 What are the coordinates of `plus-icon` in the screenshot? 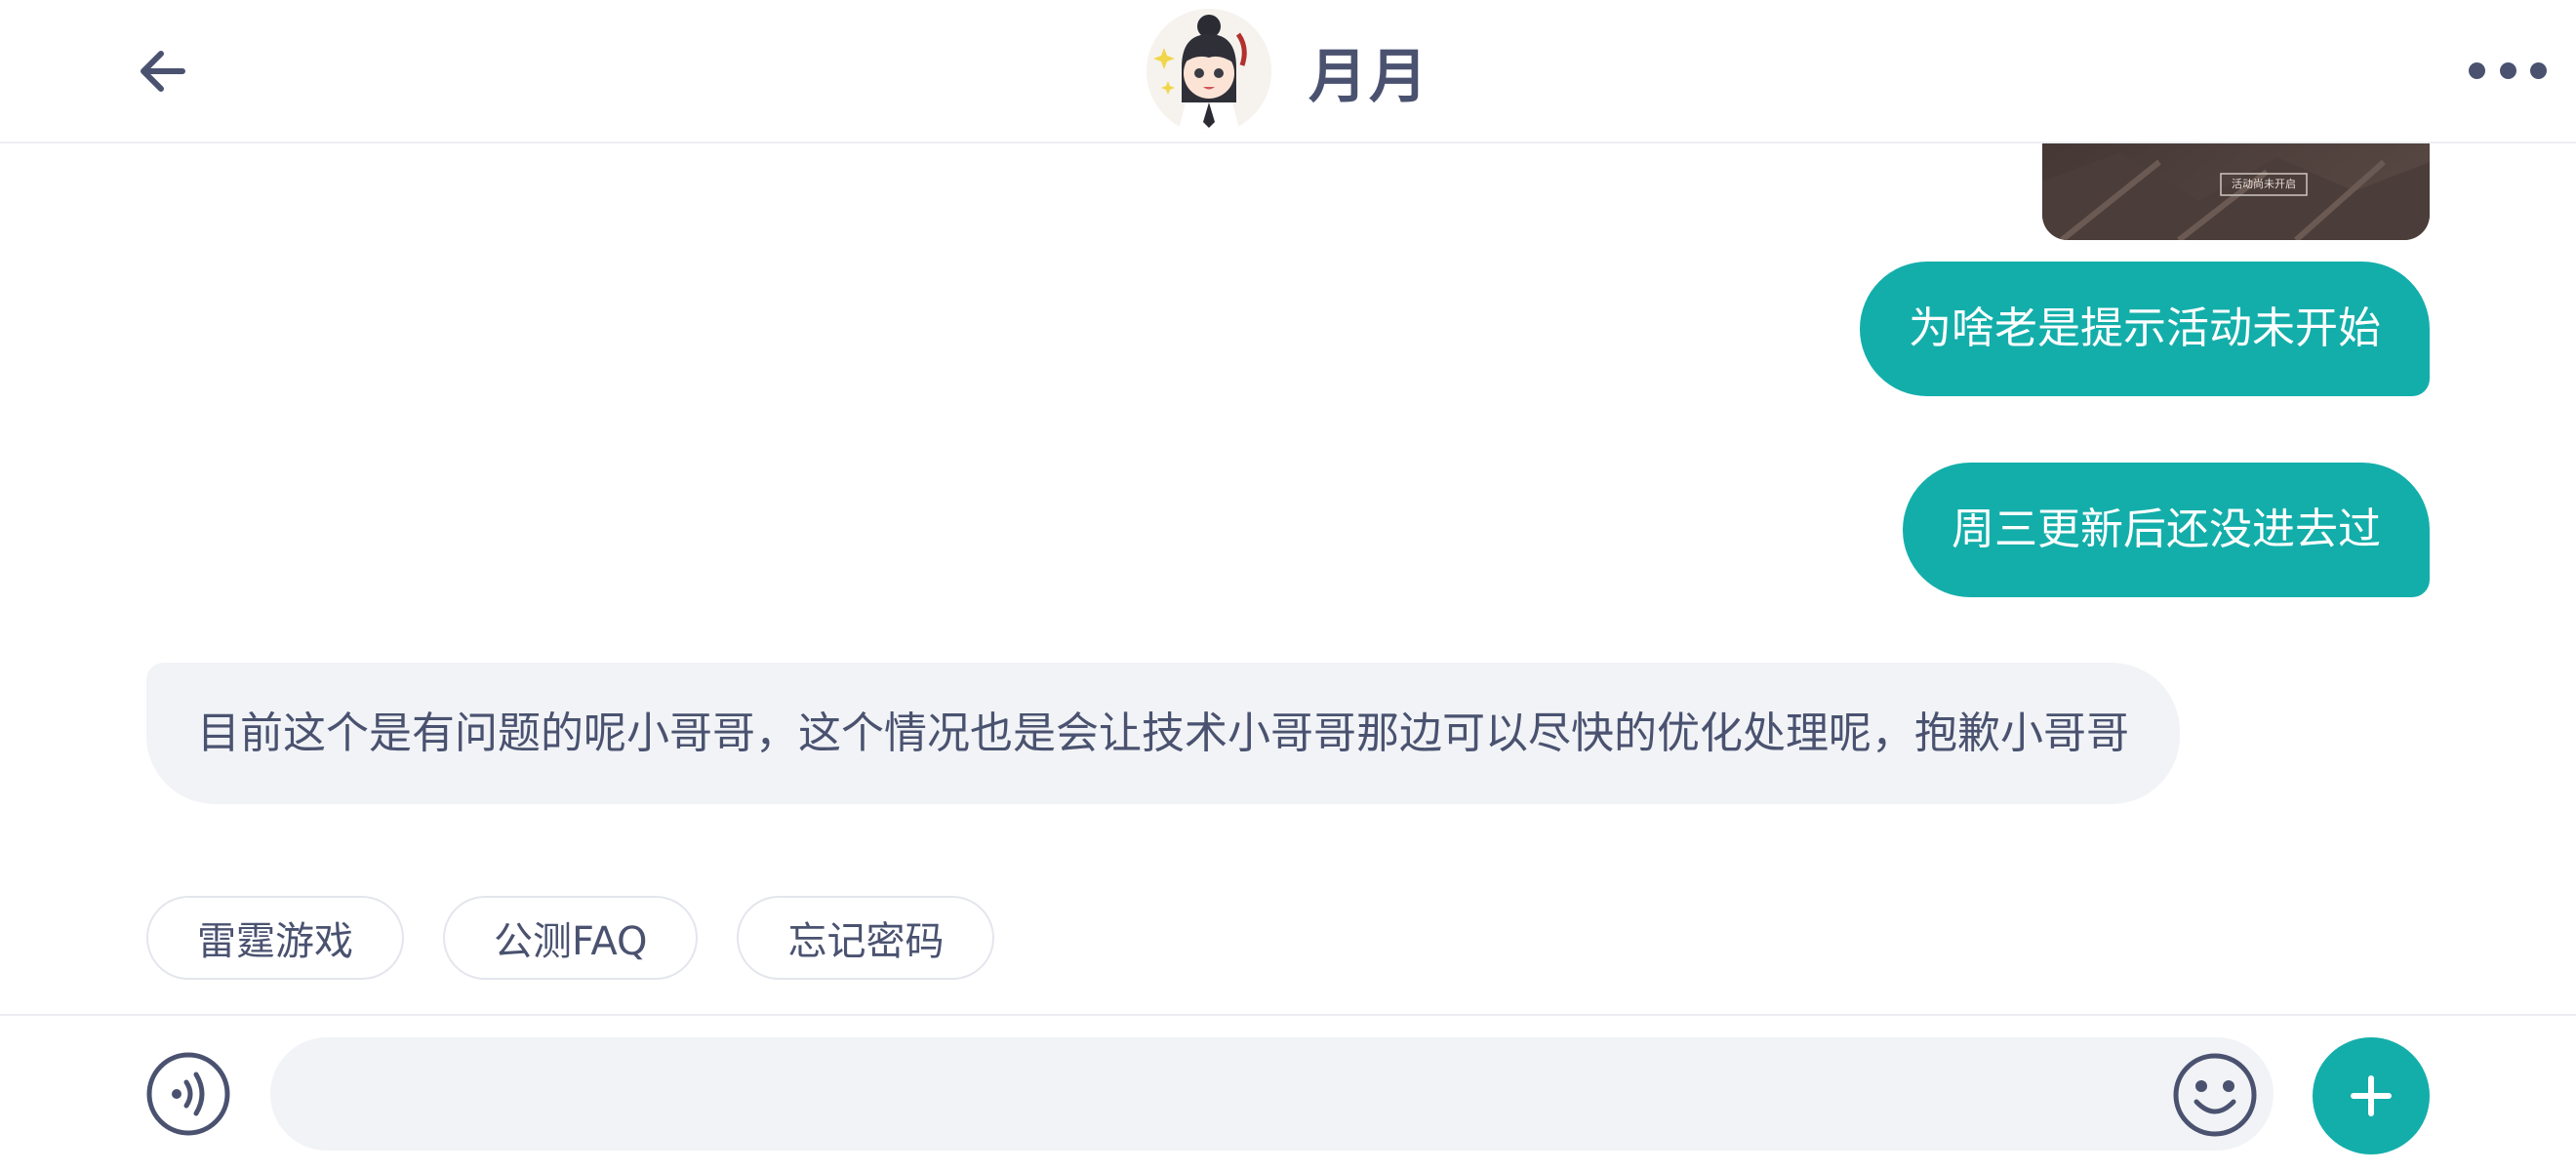 It's located at (2371, 1095).